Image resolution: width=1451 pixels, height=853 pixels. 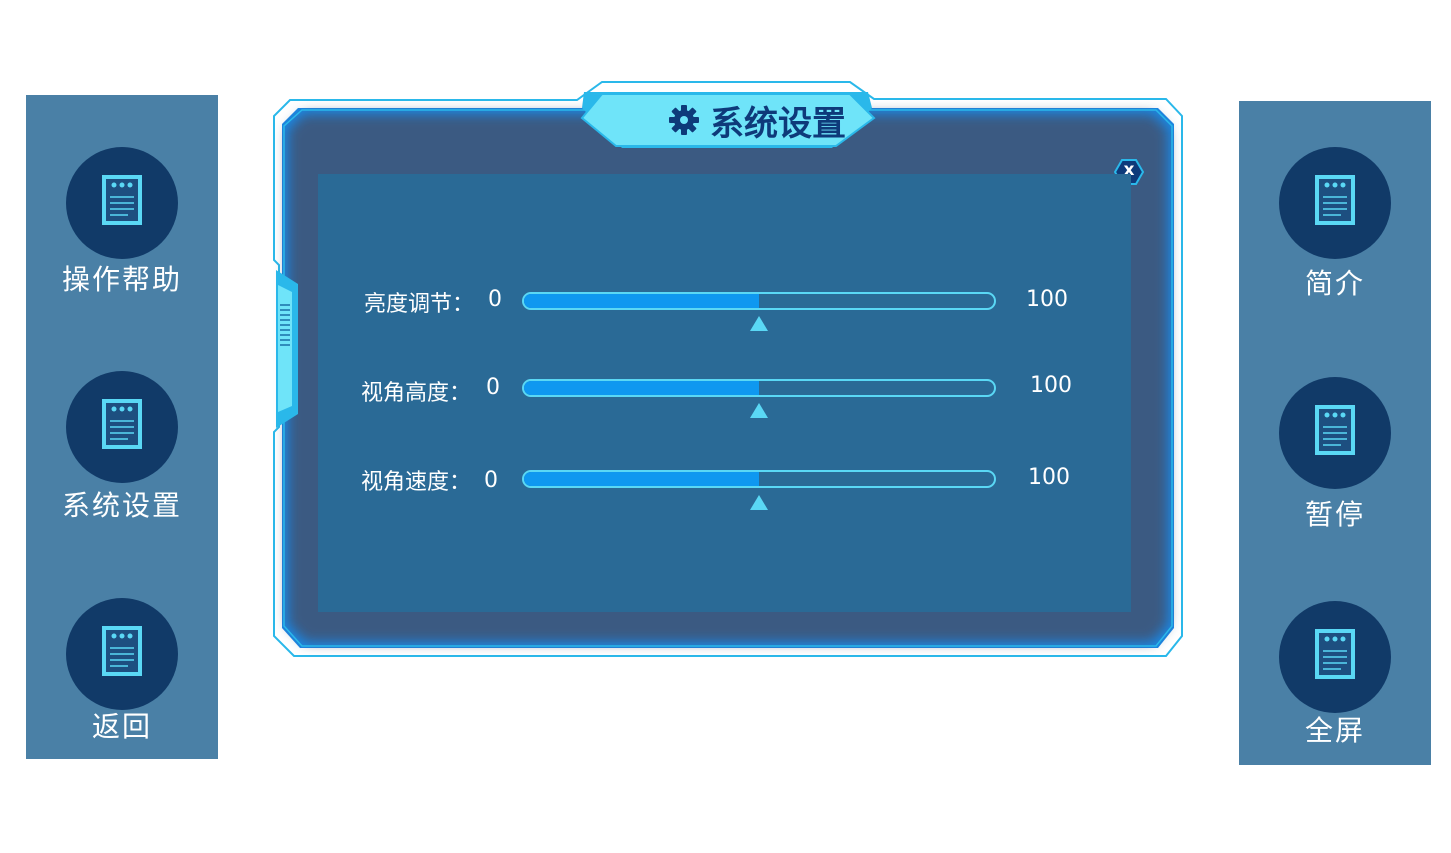 I want to click on fullscreen-label: 全屏, so click(x=1334, y=730).